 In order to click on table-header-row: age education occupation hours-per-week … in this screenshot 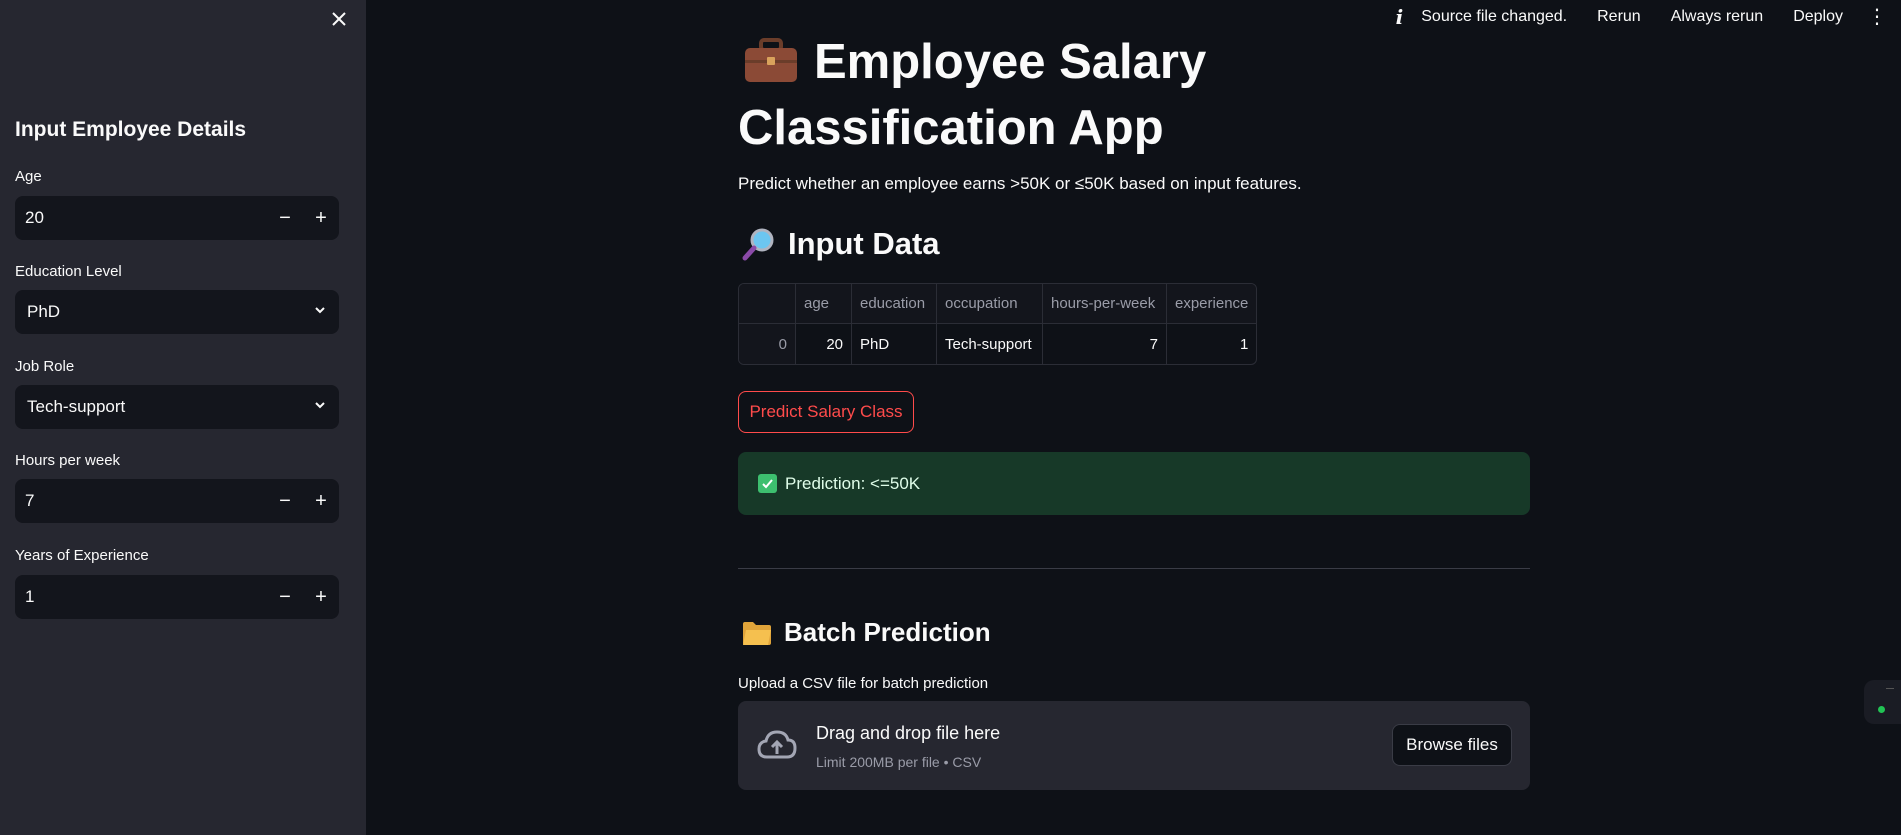, I will do `click(998, 304)`.